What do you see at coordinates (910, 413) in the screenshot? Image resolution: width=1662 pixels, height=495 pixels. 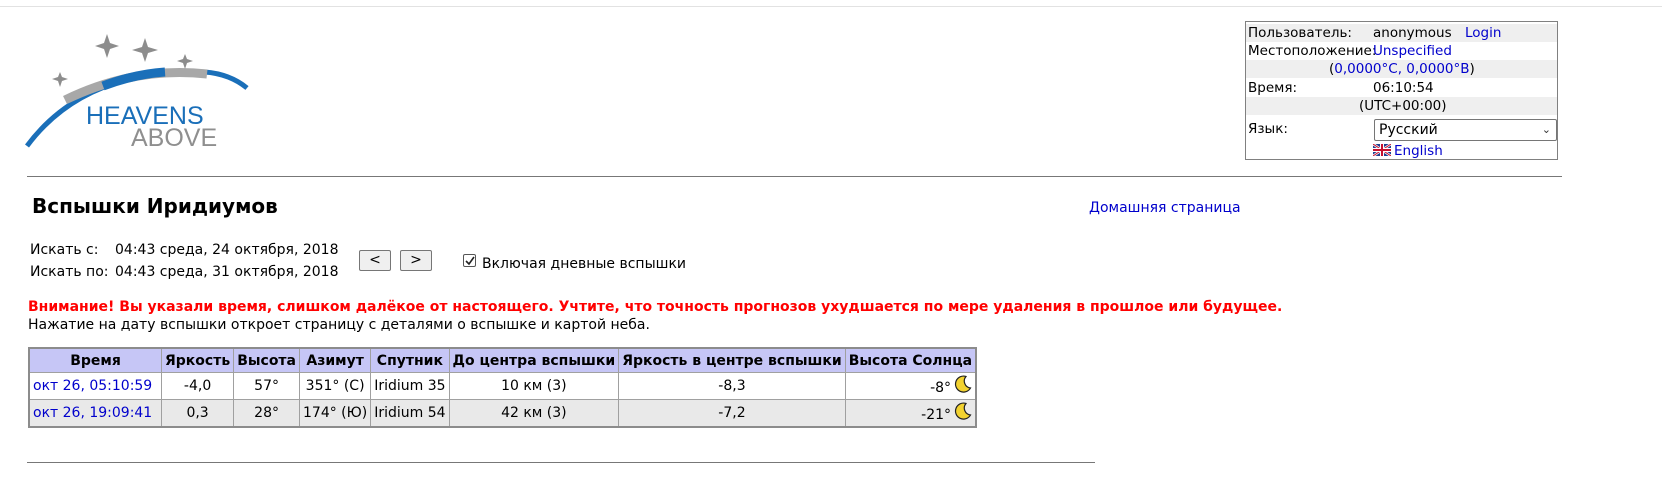 I see `sun-altitude-cell: -21°` at bounding box center [910, 413].